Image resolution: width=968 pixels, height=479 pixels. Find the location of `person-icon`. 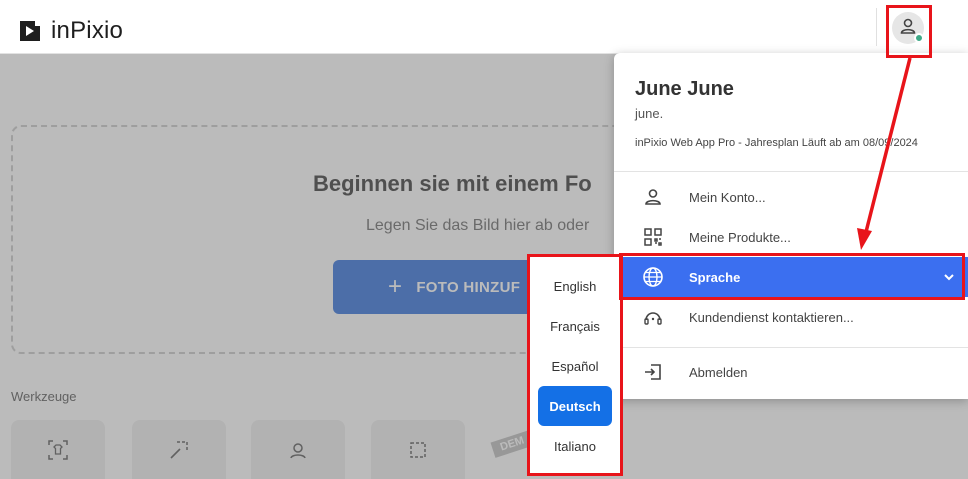

person-icon is located at coordinates (653, 197).